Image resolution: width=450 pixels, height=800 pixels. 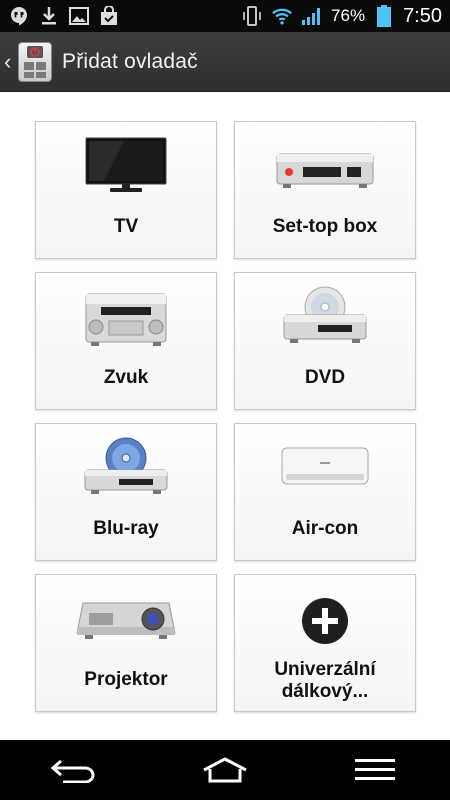 I want to click on page-title: Přidat ovladač, so click(x=130, y=61).